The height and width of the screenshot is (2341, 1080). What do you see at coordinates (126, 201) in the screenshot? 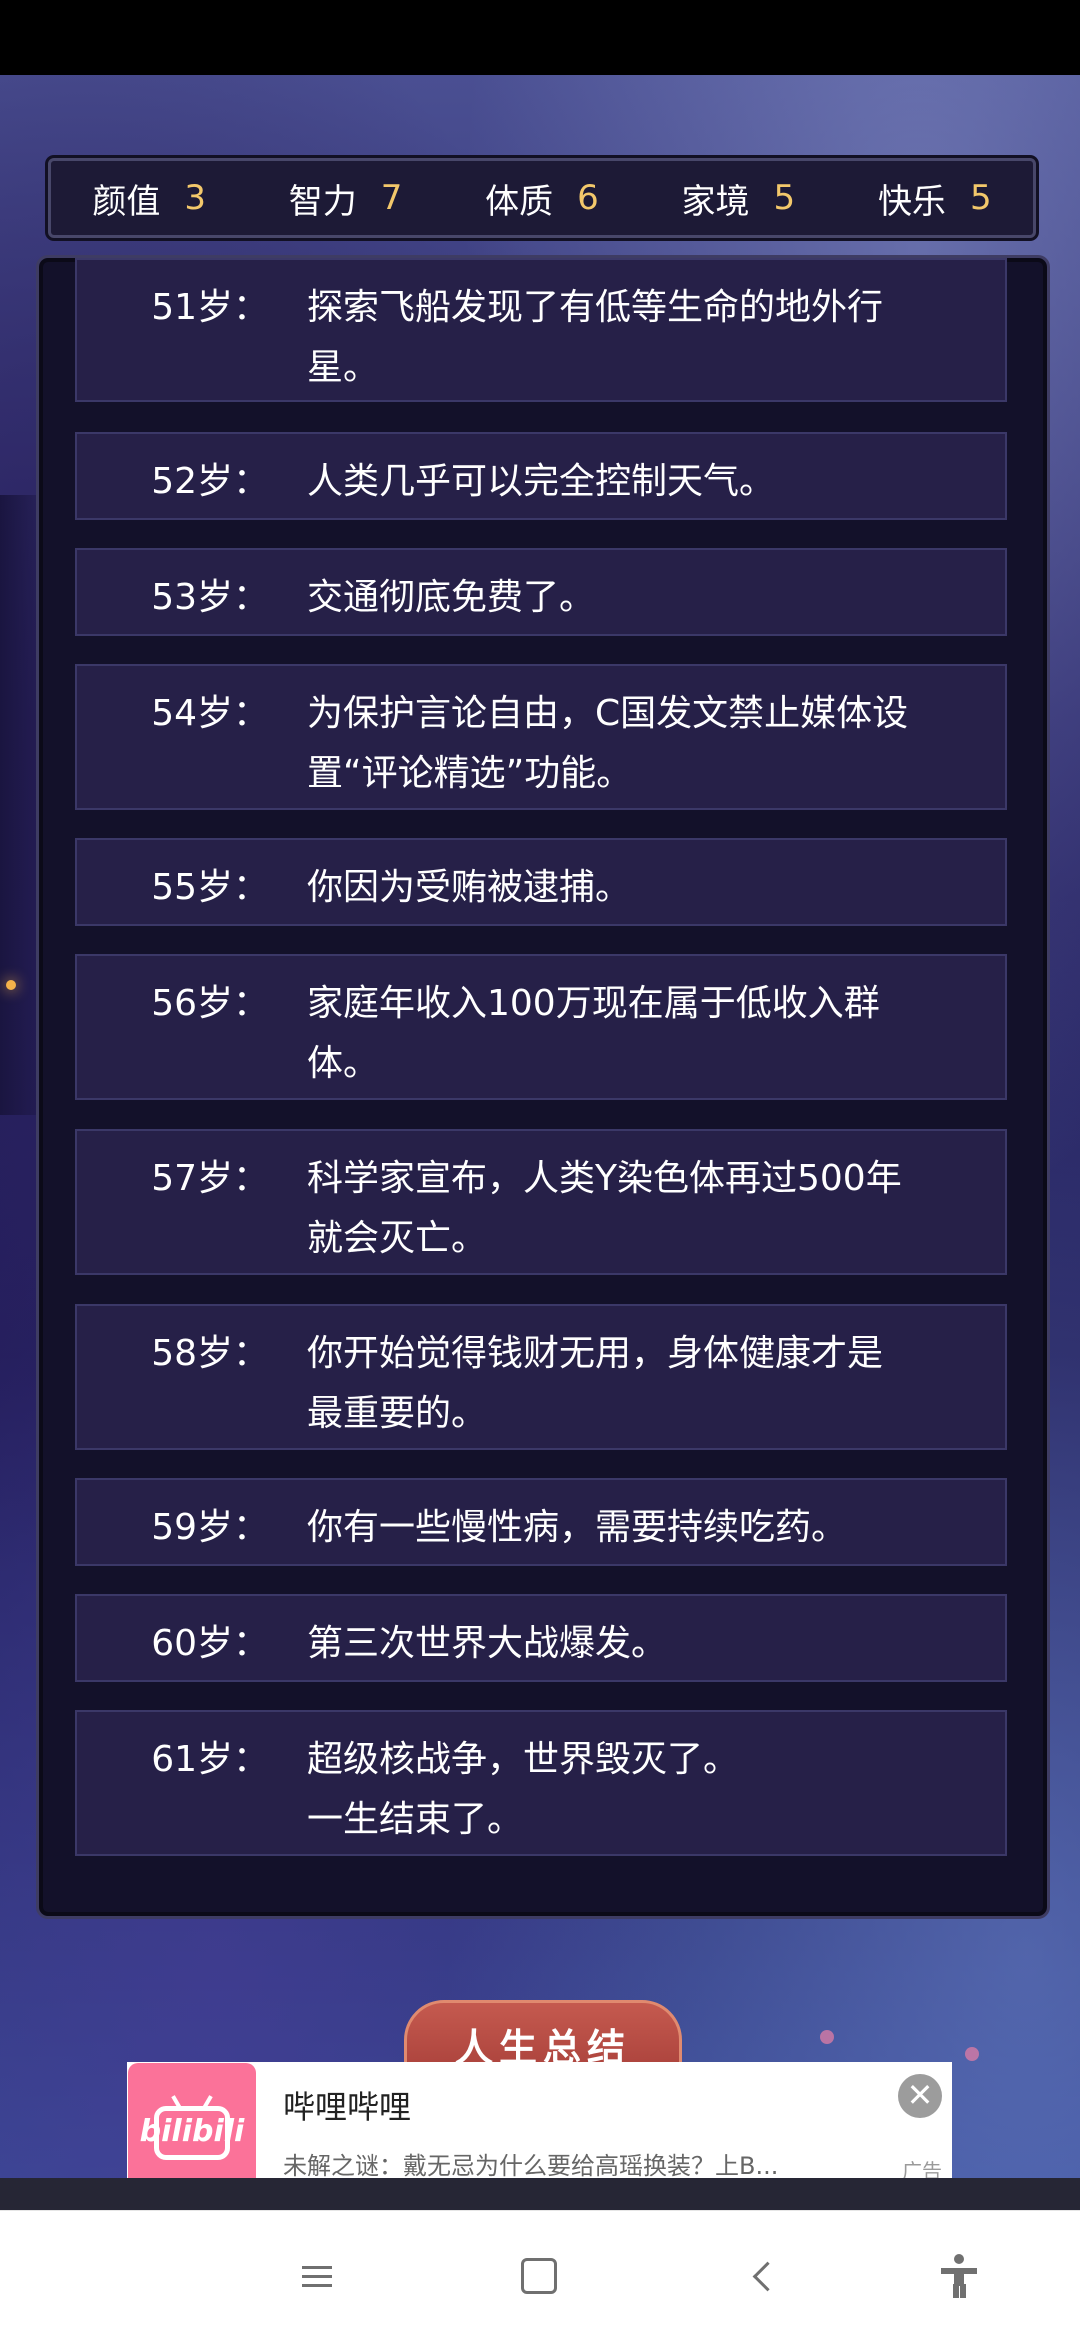
I see `stat-label: 颜值` at bounding box center [126, 201].